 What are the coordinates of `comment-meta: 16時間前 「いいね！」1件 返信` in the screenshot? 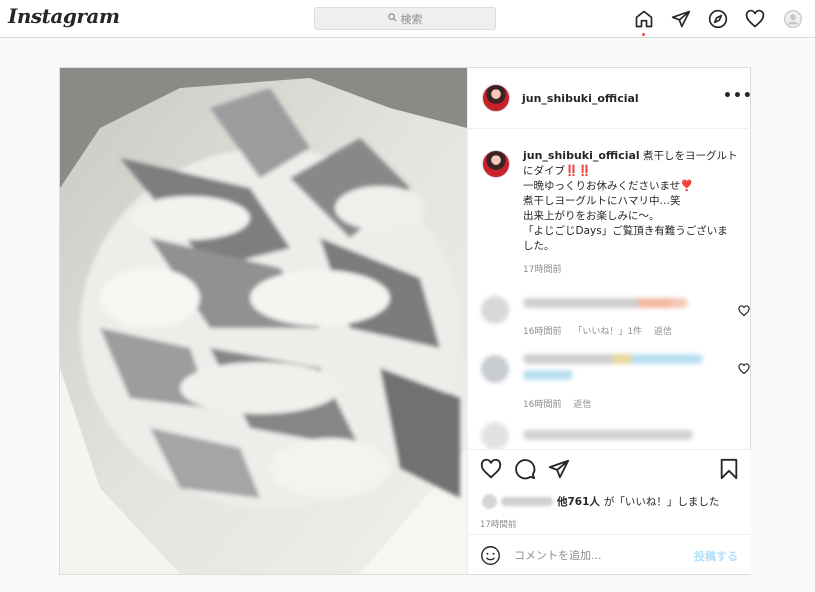 It's located at (602, 330).